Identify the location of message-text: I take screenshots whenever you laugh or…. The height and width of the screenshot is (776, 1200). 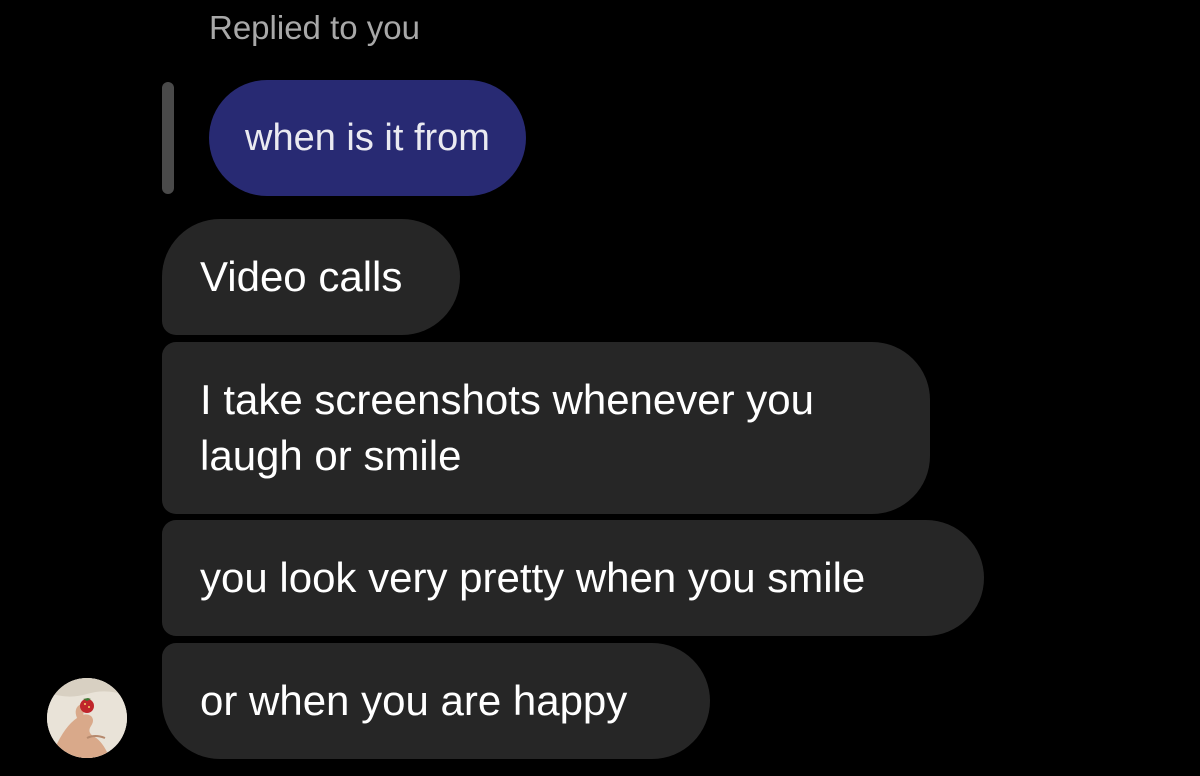
(507, 428).